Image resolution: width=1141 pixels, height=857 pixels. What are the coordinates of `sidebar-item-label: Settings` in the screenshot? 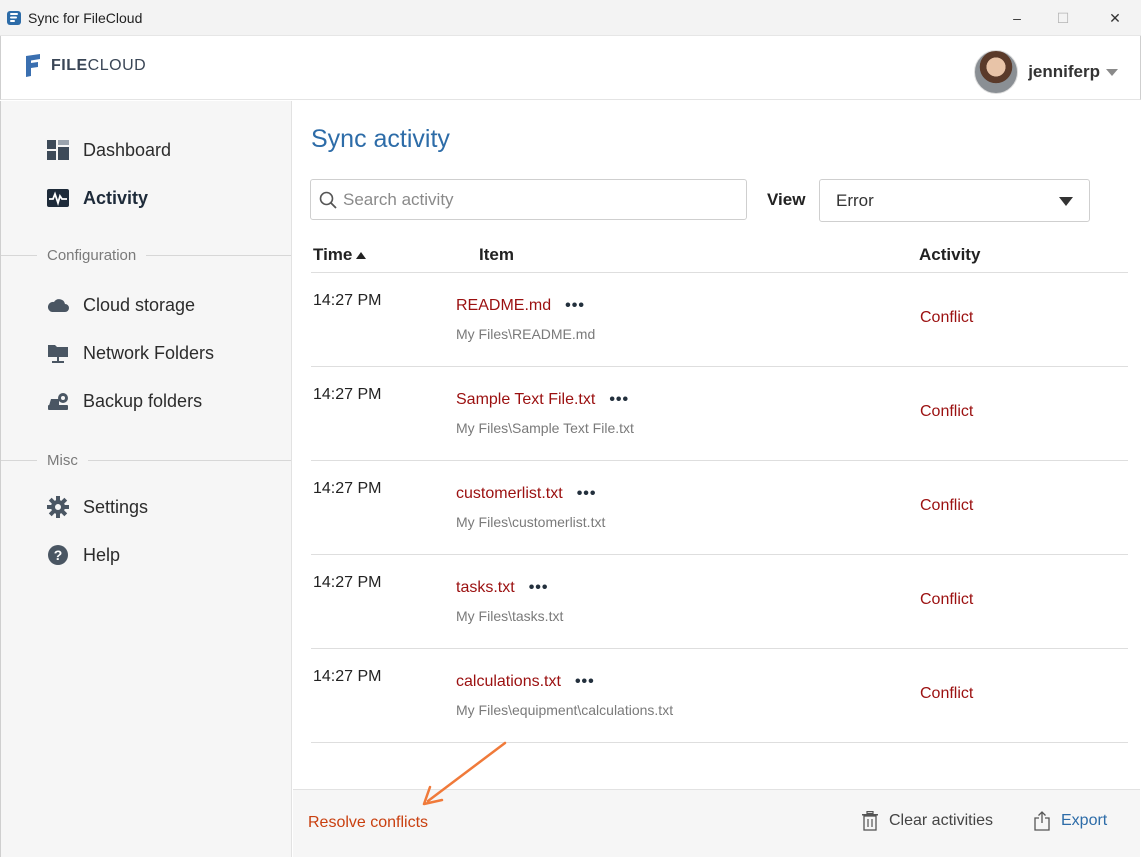 It's located at (116, 506).